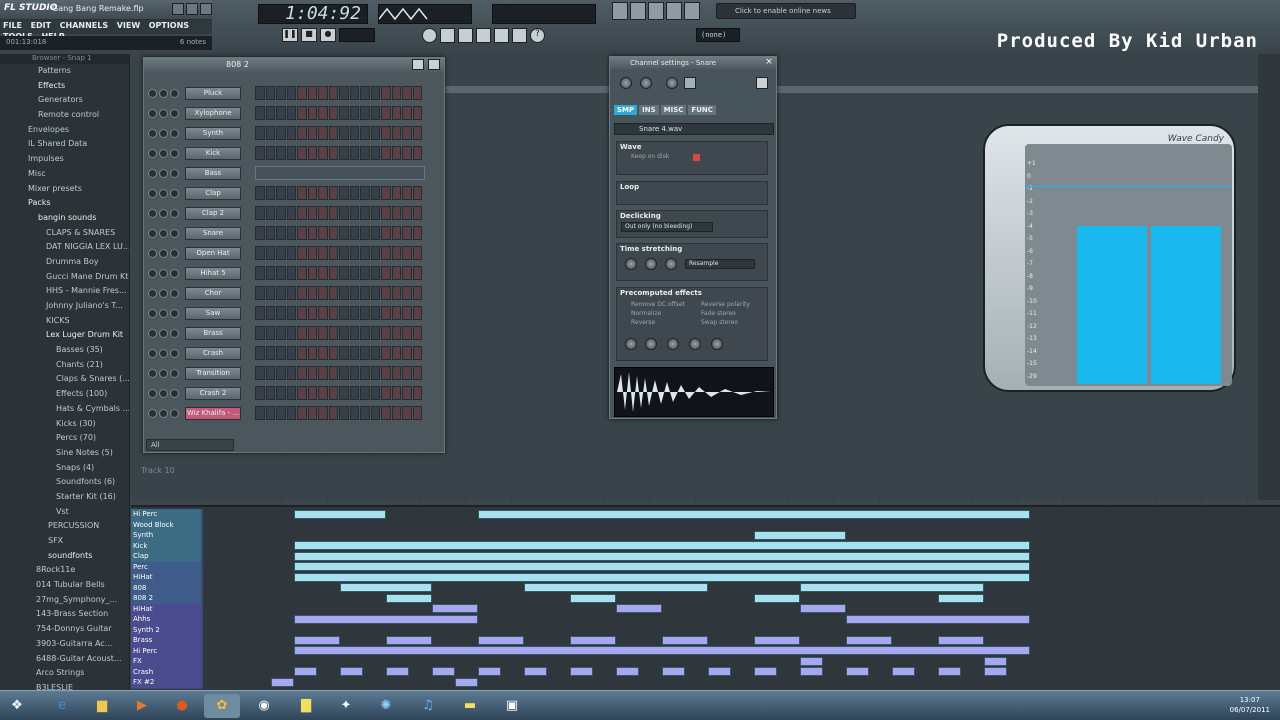  I want to click on channel-settings-title: Channel settings - Snare, so click(693, 63).